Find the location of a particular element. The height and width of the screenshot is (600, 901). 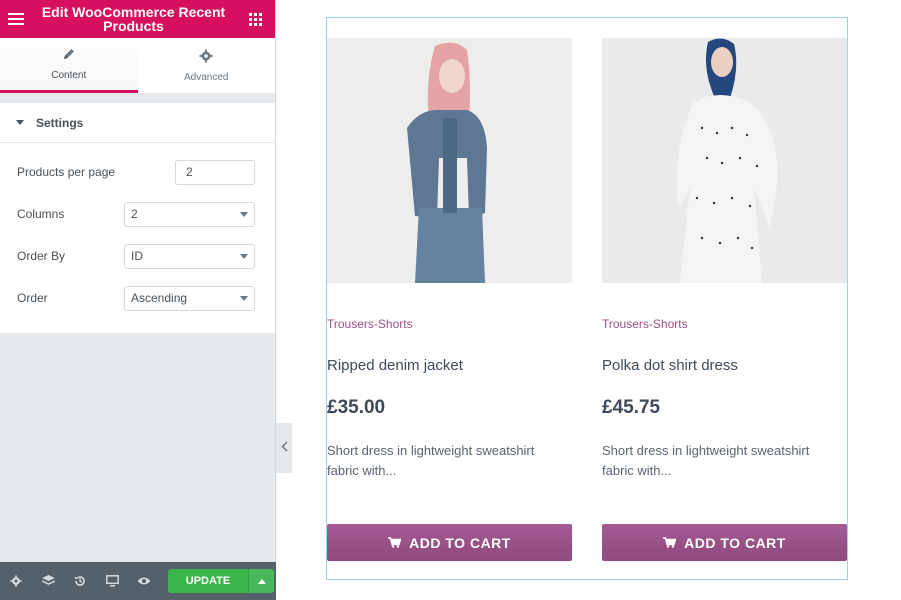

tab-content: Content is located at coordinates (69, 65).